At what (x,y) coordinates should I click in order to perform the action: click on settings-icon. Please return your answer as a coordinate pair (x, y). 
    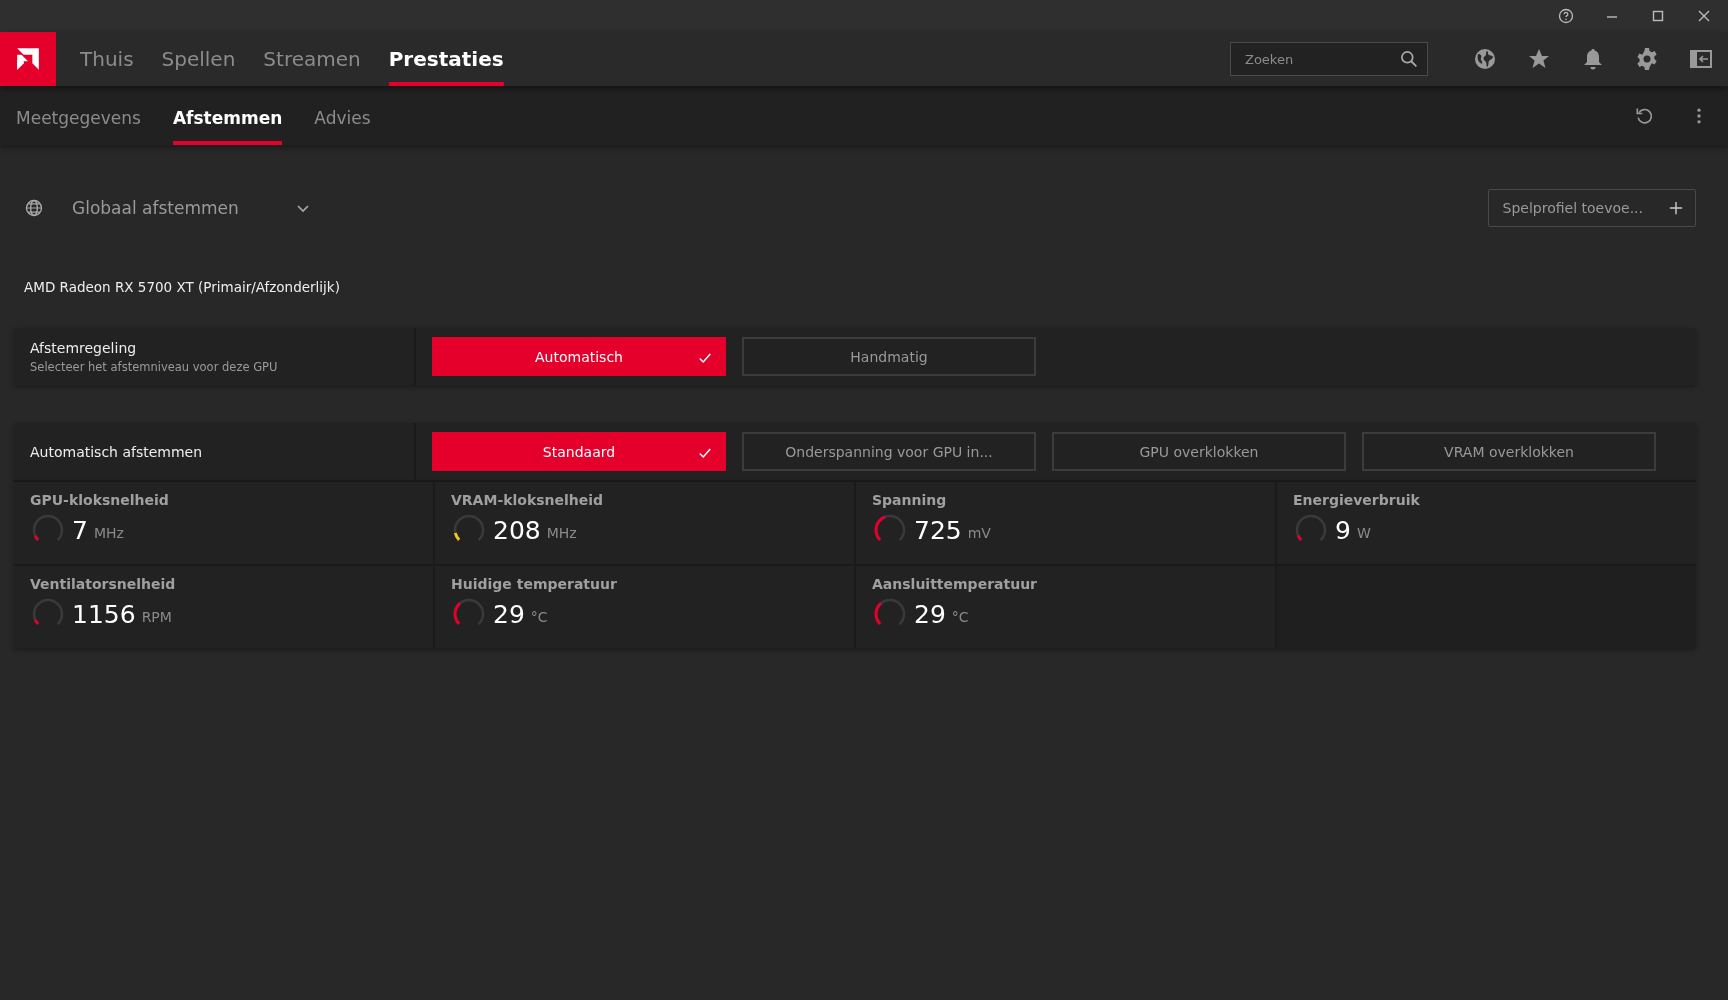
    Looking at the image, I should click on (1647, 59).